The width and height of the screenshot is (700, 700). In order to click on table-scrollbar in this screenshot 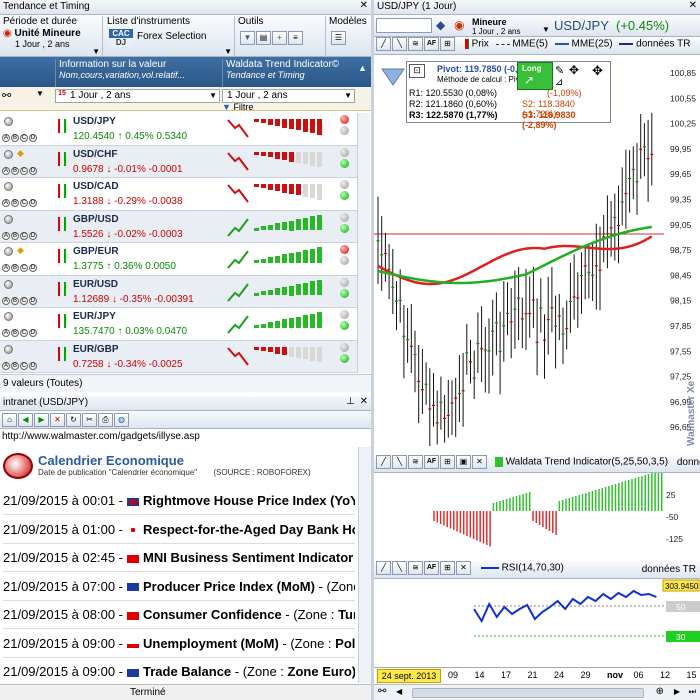, I will do `click(363, 243)`.